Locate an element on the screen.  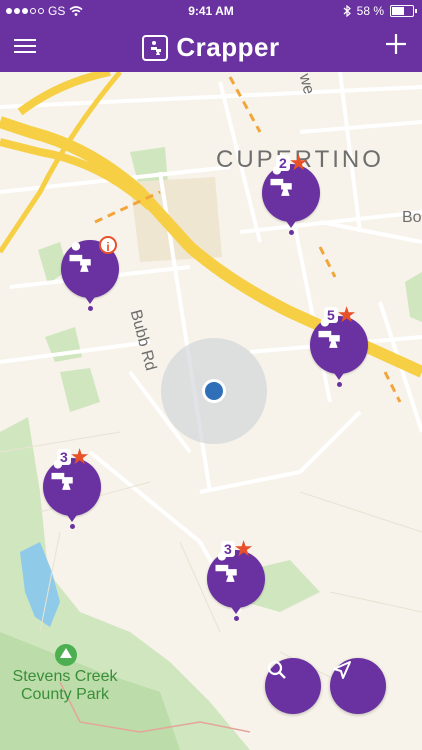
street-label-partial-bo: Bo is located at coordinates (412, 217).